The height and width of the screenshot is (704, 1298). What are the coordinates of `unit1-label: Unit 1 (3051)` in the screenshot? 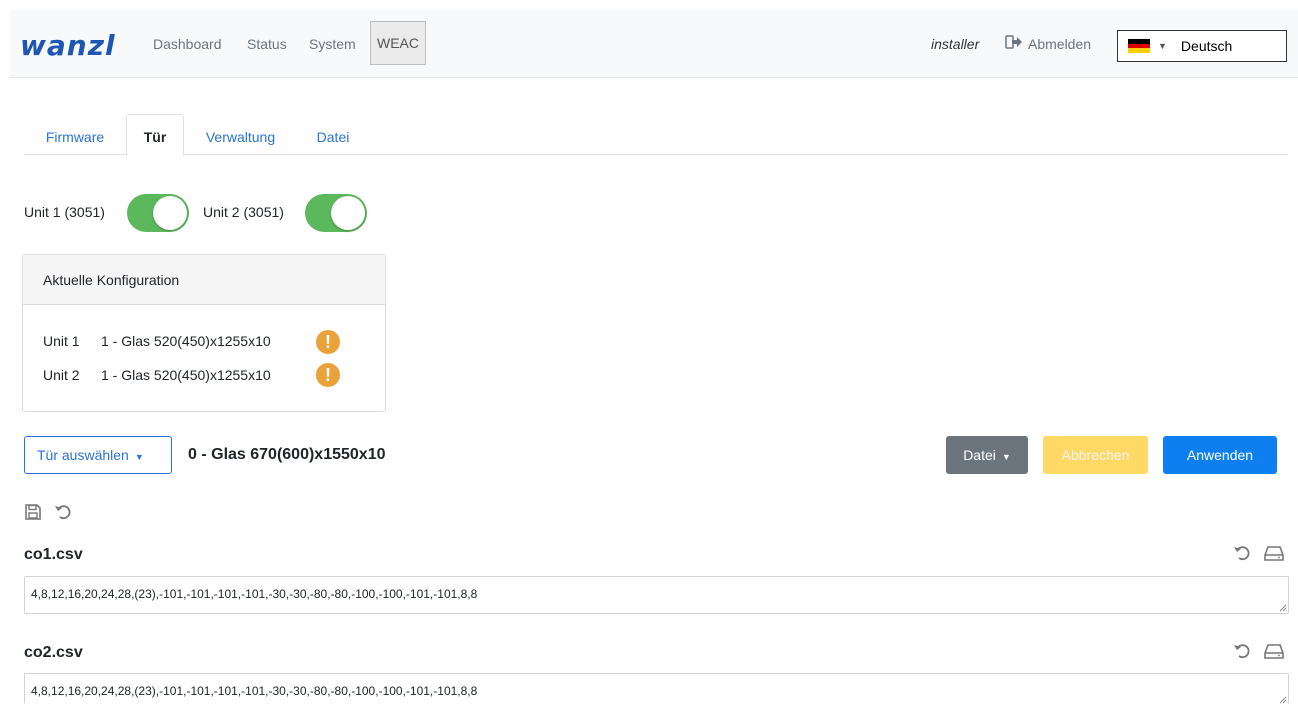 It's located at (64, 212).